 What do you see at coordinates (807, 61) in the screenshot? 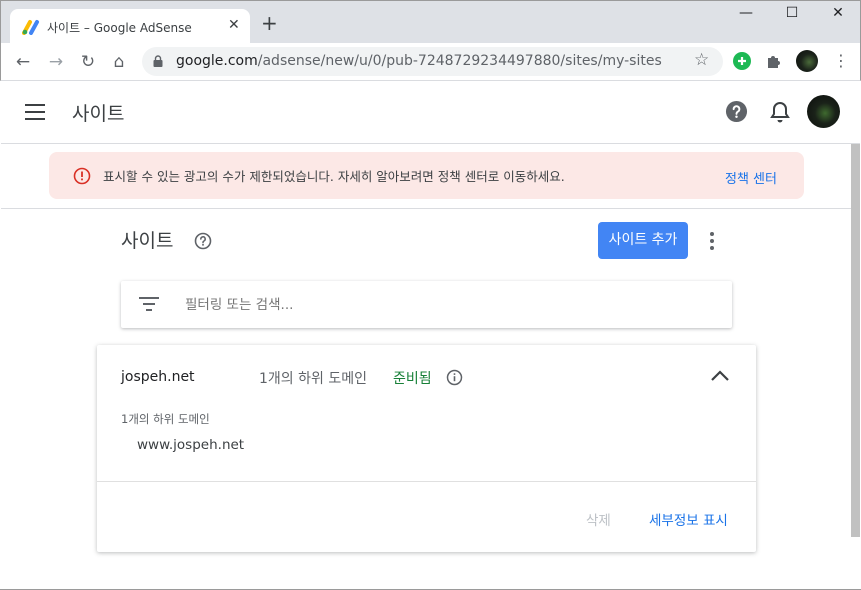
I see `profile-avatar-small` at bounding box center [807, 61].